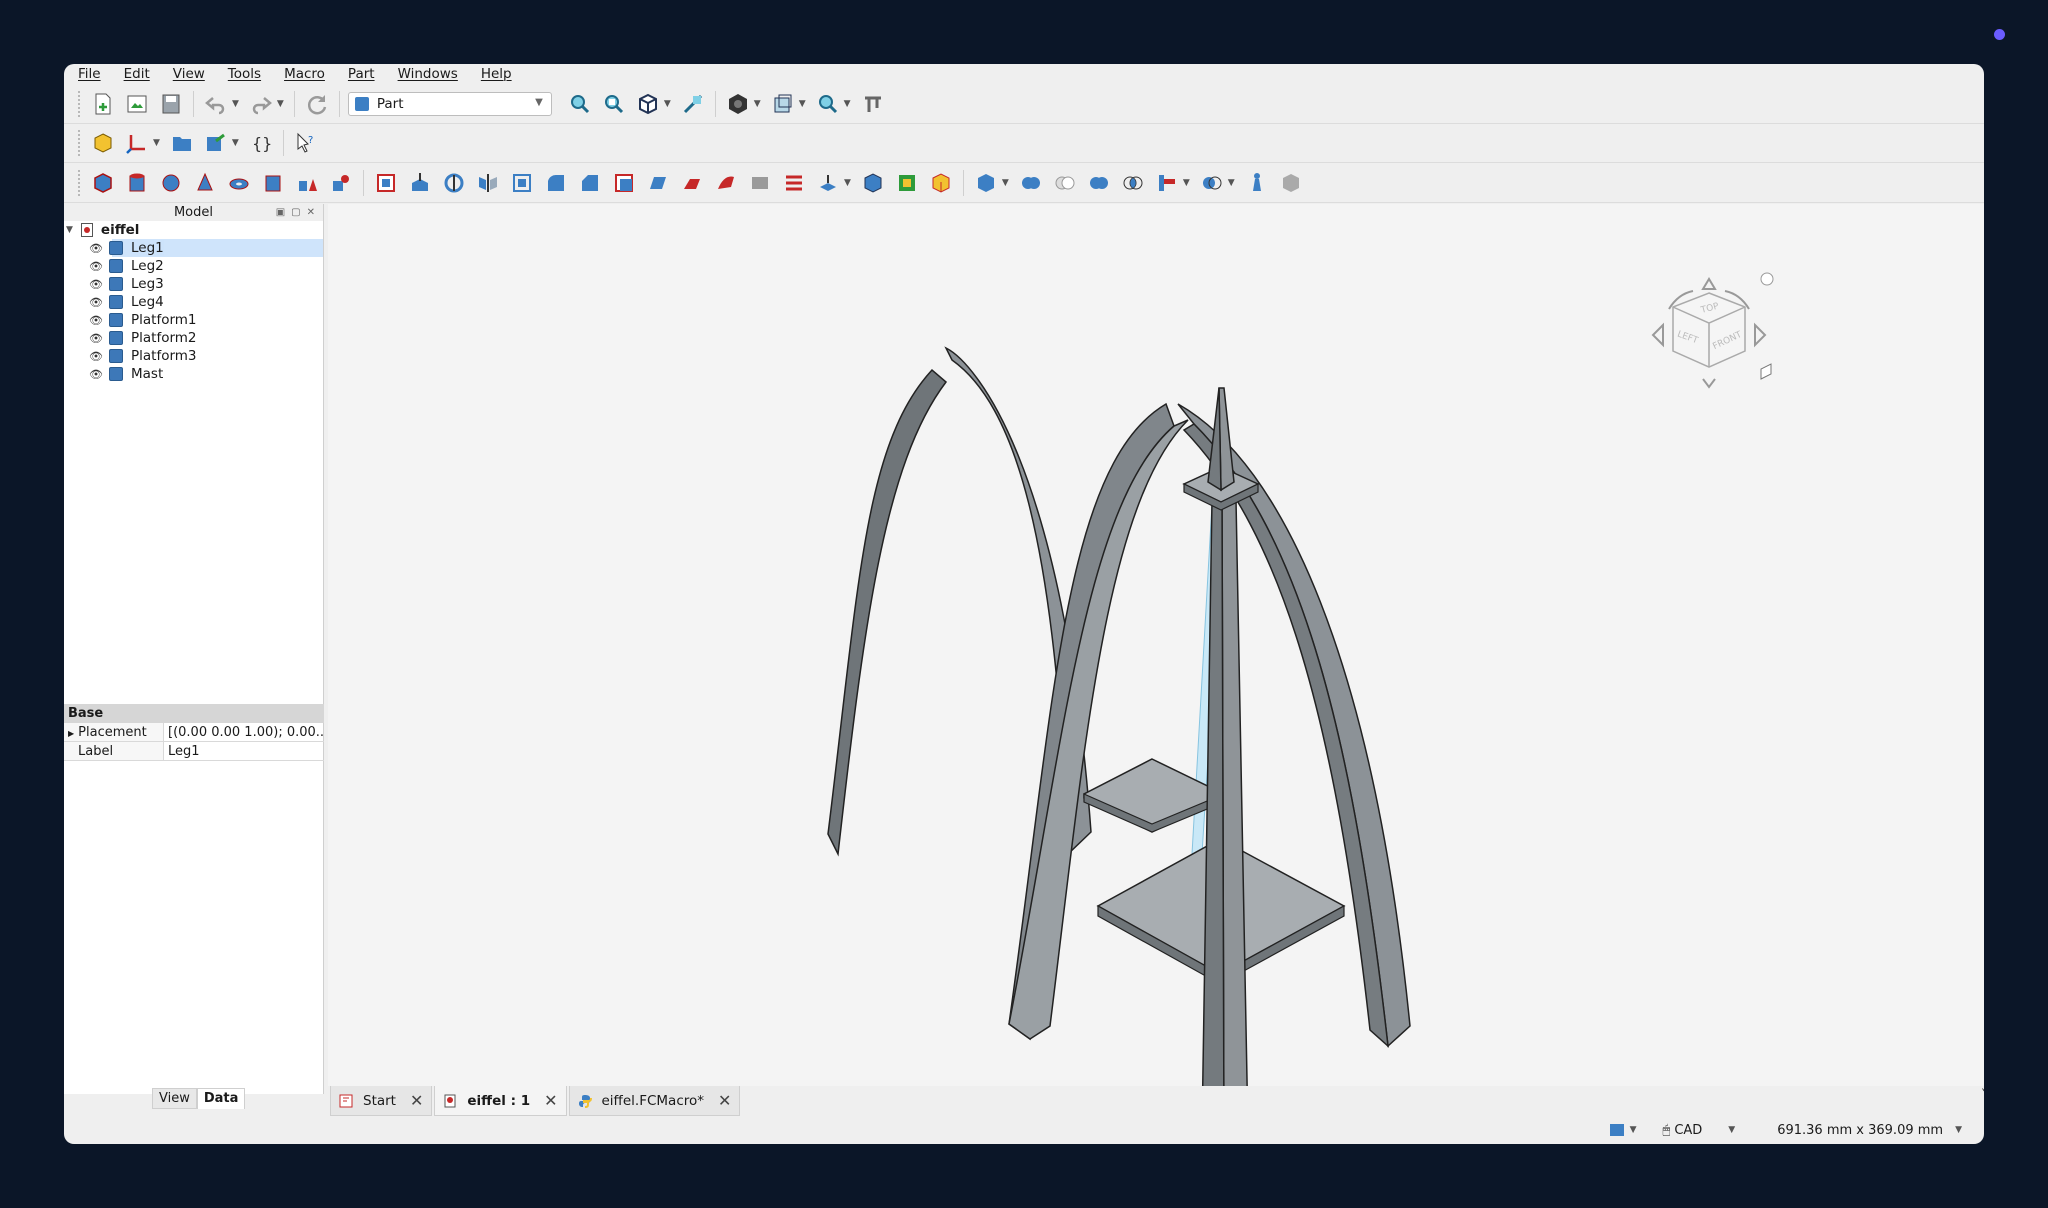 This screenshot has width=2048, height=1208. Describe the element at coordinates (89, 74) in the screenshot. I see `menu-file: File` at that location.